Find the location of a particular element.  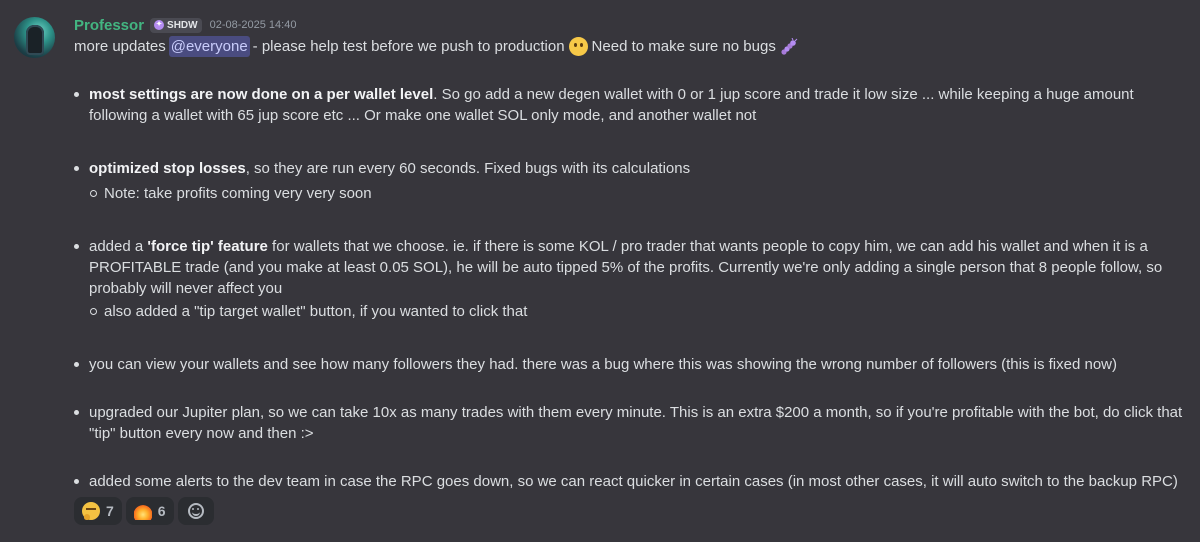

reactions-bar: 7 6 is located at coordinates (144, 511).